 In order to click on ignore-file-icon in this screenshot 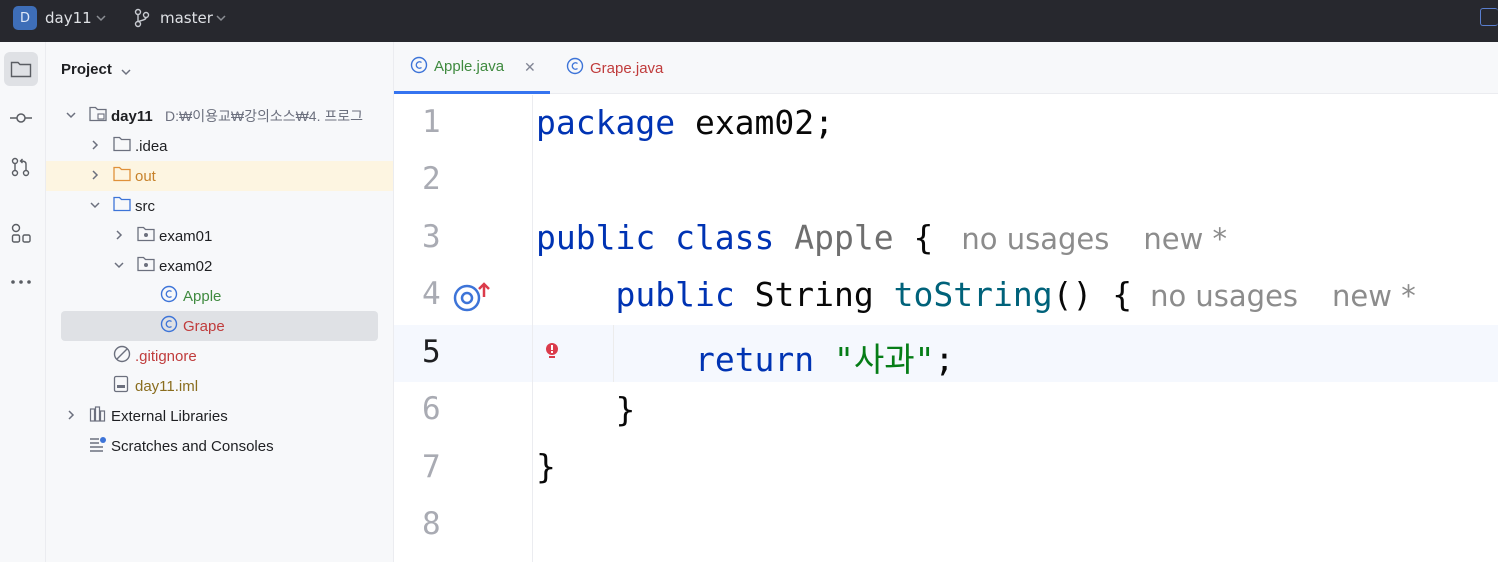, I will do `click(122, 356)`.